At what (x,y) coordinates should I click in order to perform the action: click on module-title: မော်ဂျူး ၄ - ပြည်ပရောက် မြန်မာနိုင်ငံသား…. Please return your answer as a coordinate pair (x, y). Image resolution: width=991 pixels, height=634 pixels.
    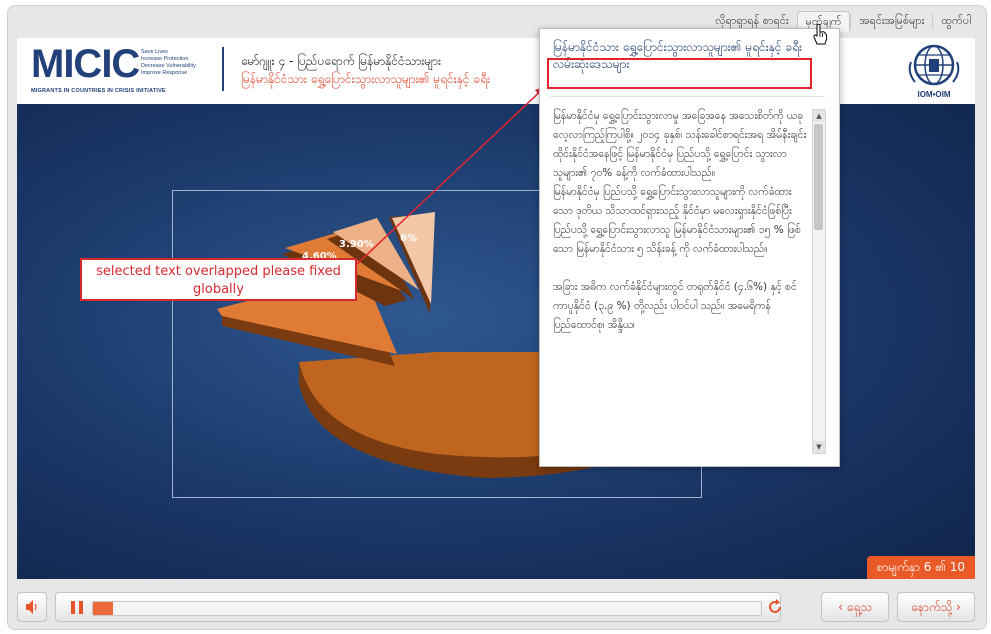
    Looking at the image, I should click on (341, 61).